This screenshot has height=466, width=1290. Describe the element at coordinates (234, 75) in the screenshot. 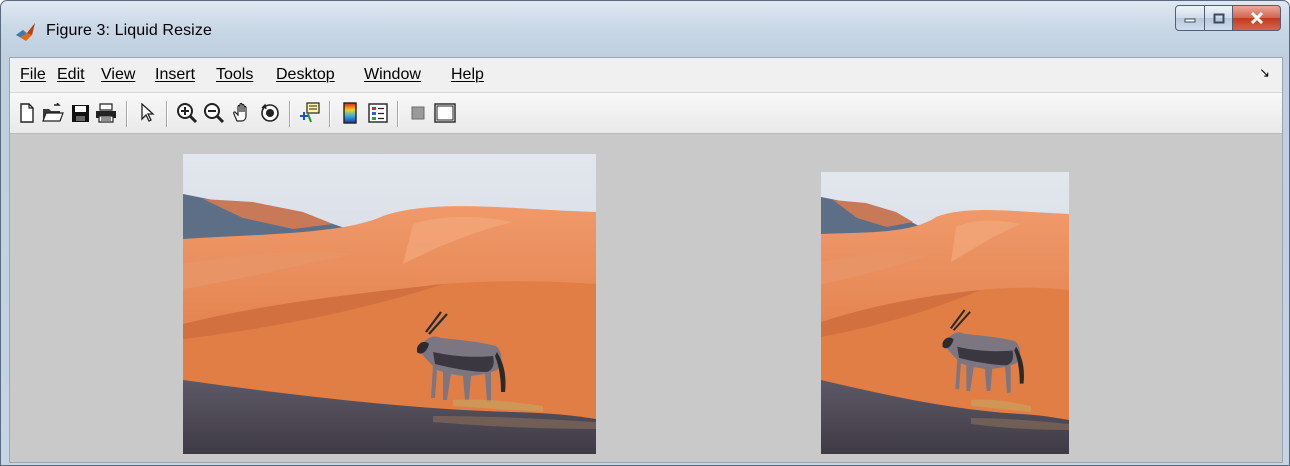

I see `menu-tools: Tools` at that location.